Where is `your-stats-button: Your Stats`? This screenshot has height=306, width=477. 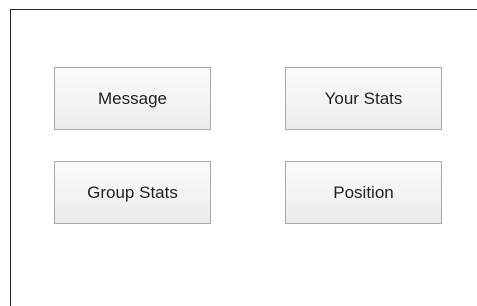
your-stats-button: Your Stats is located at coordinates (363, 98).